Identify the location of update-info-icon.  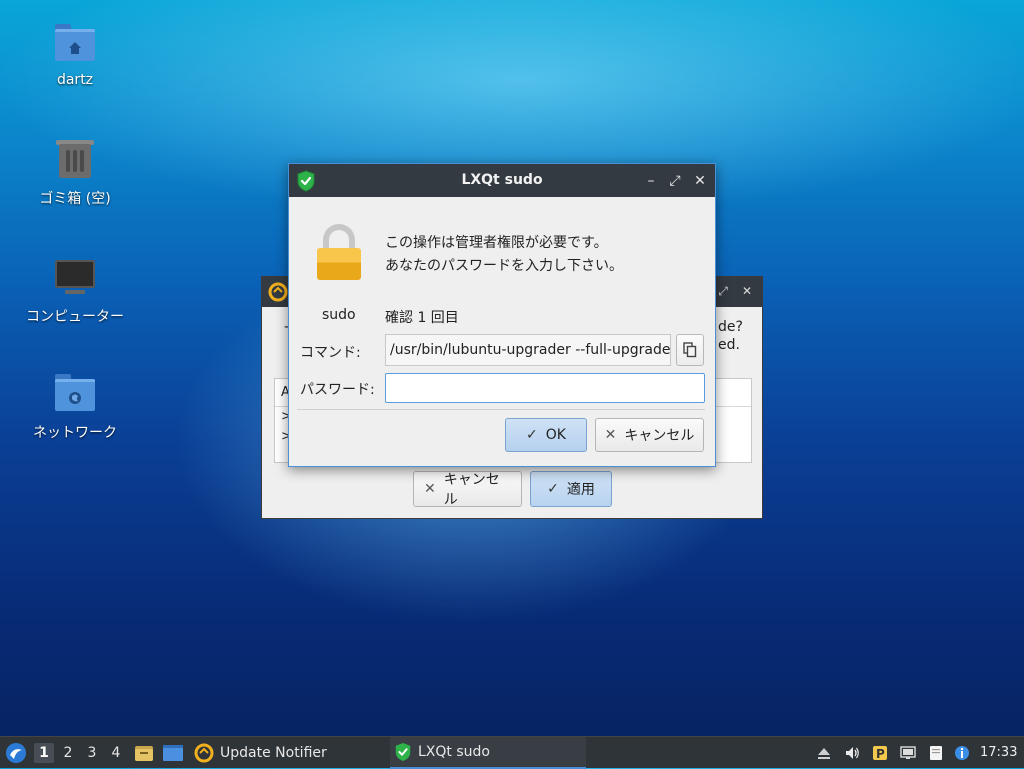
(962, 753).